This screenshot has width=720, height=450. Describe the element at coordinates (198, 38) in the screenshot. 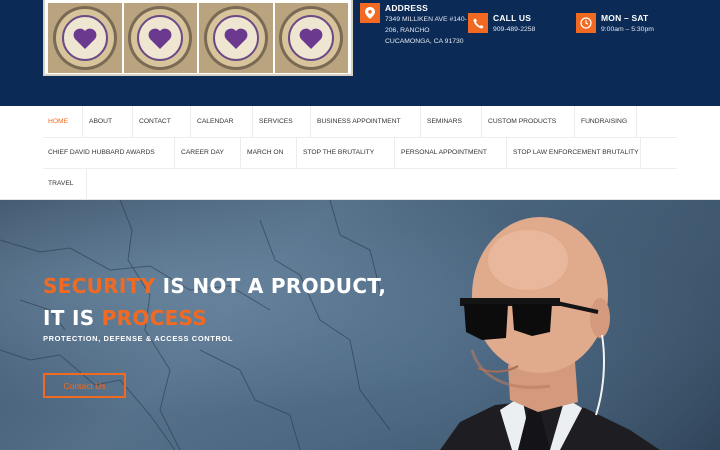

I see `site-logo` at that location.